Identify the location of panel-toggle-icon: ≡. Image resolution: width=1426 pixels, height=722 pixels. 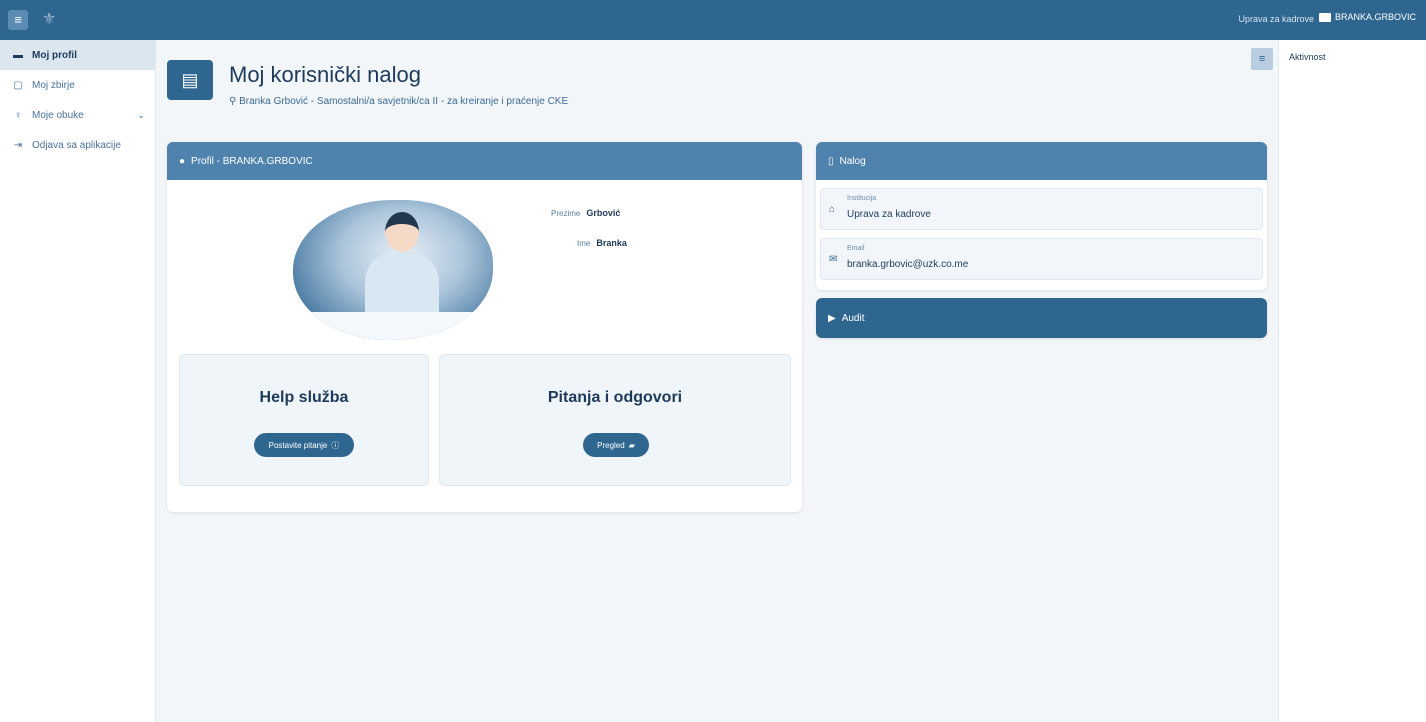
(1262, 59).